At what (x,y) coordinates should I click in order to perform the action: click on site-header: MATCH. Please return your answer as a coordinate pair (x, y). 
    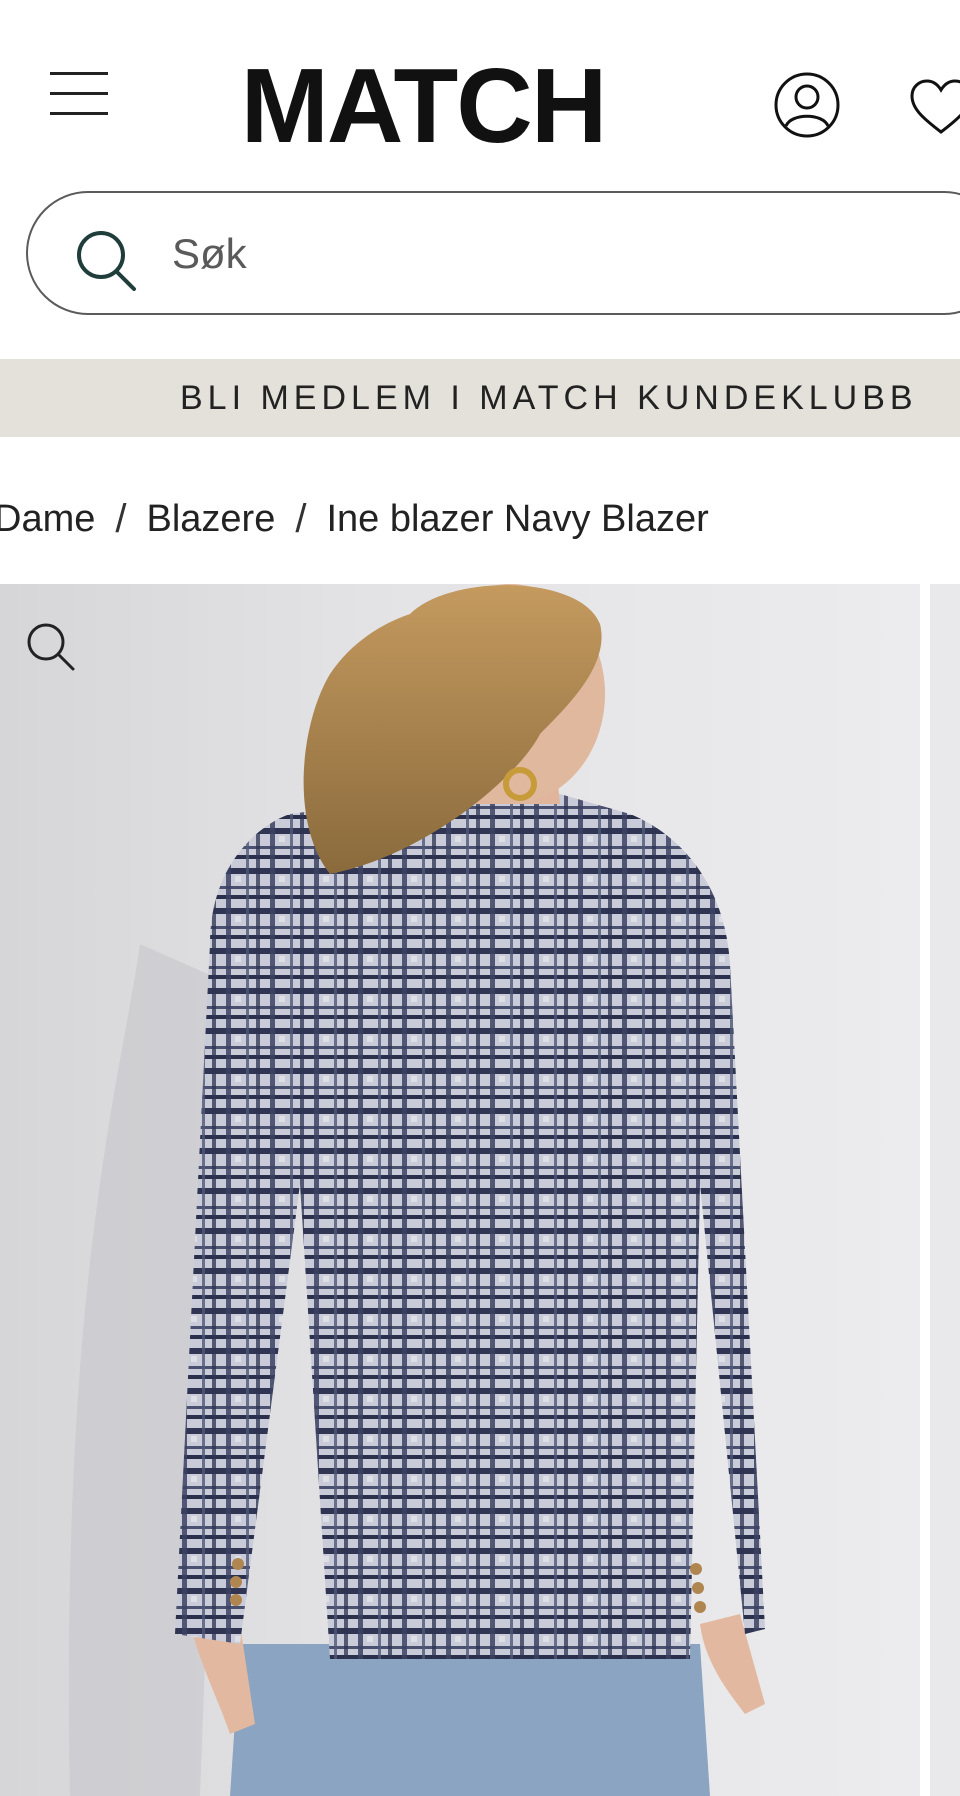
    Looking at the image, I should click on (480, 105).